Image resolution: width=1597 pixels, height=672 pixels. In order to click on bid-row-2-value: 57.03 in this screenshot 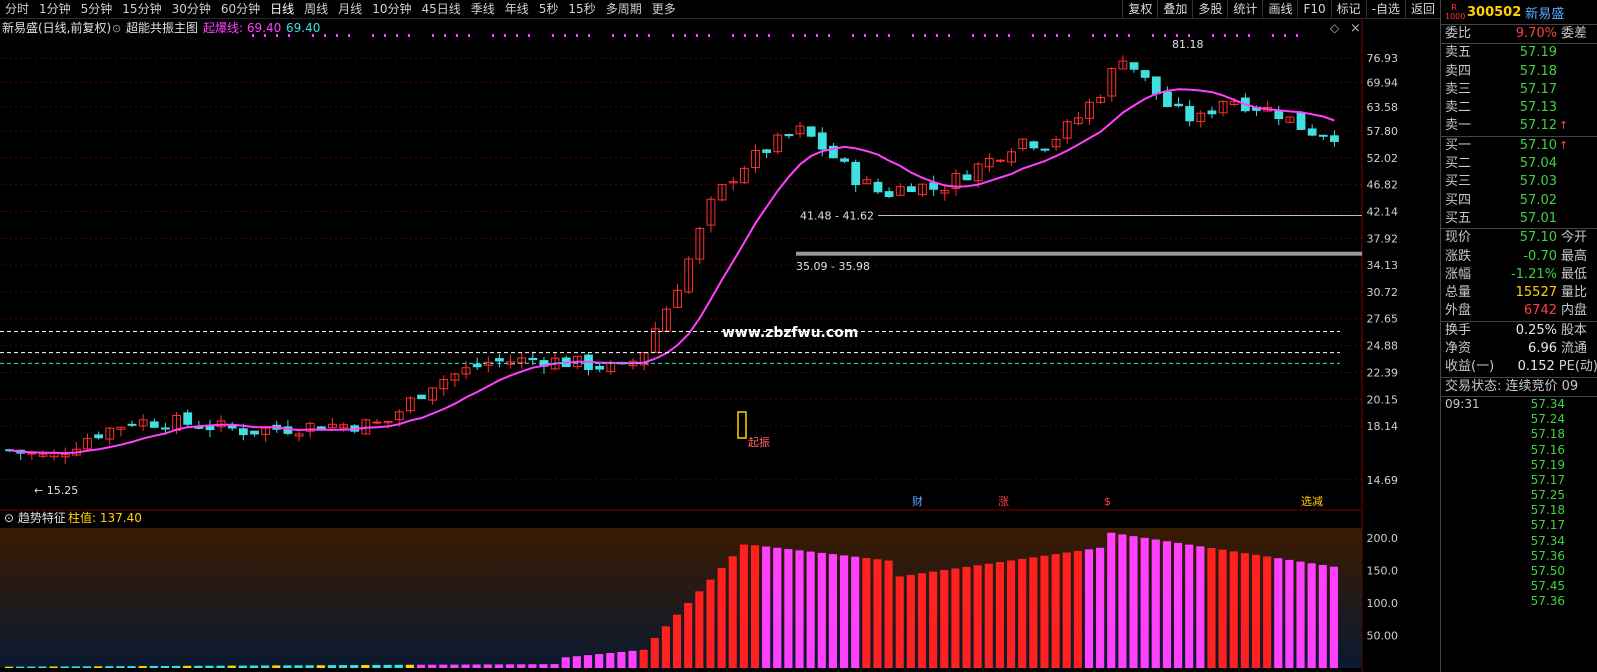, I will do `click(1538, 182)`.